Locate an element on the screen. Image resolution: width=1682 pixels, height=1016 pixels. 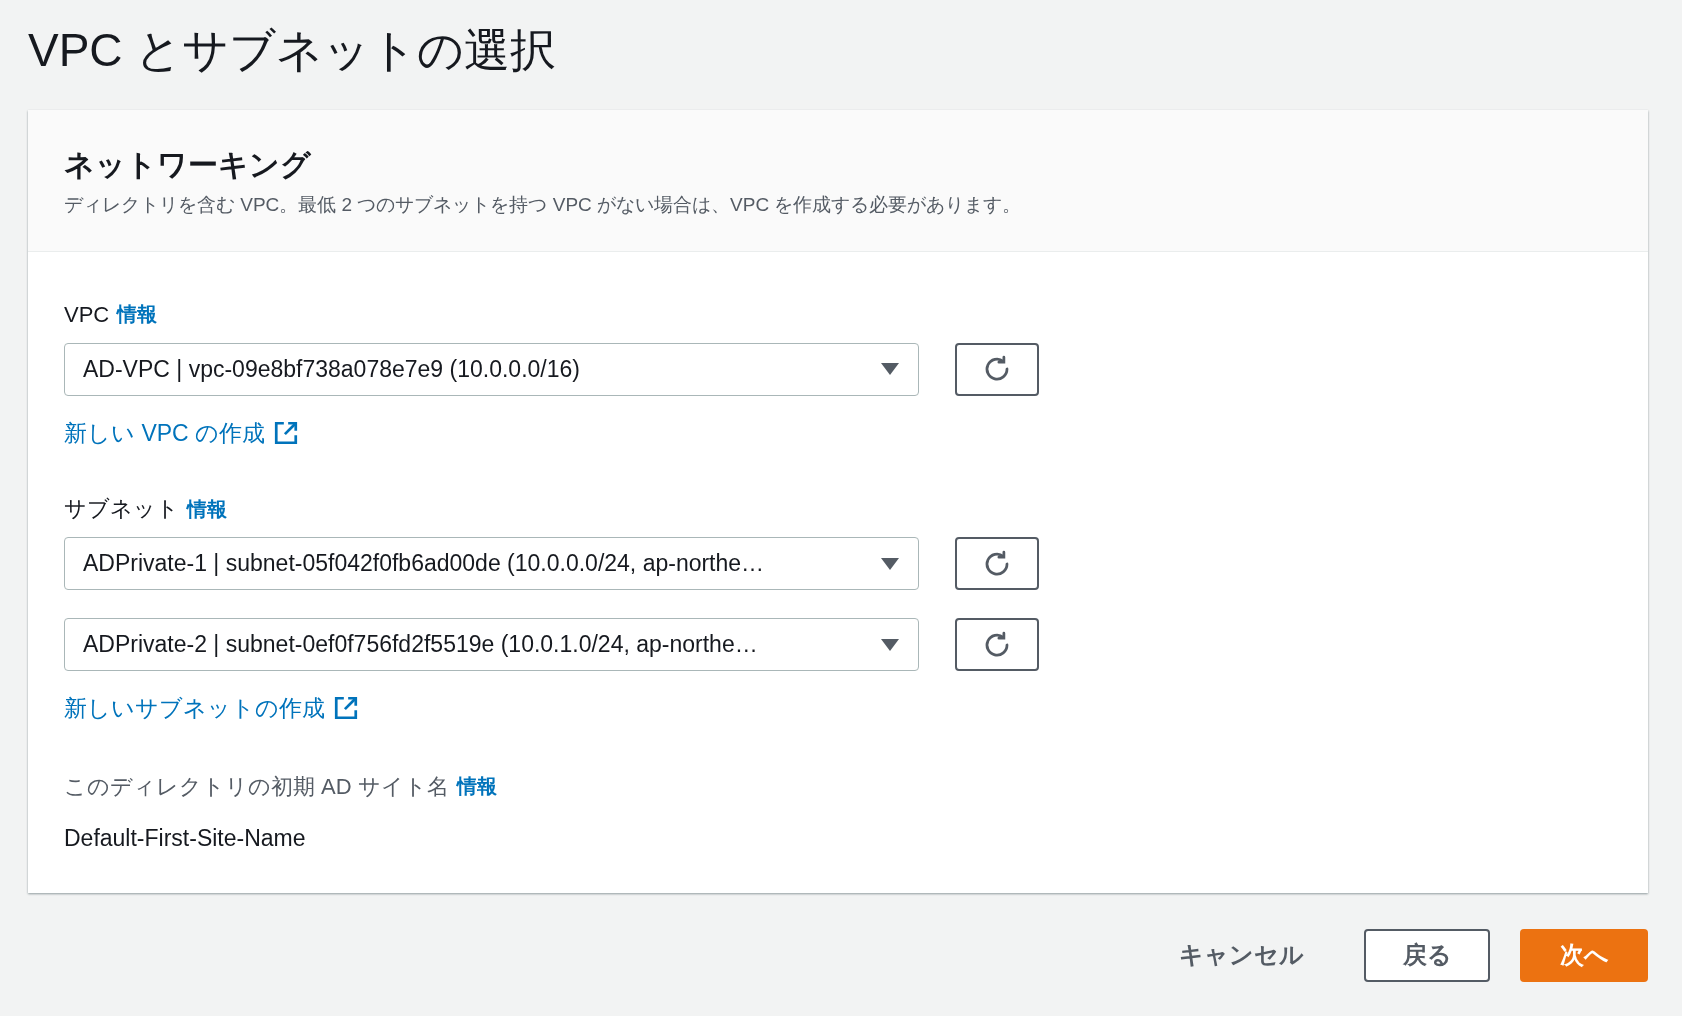
page-title: VPC とサブネットの選択 is located at coordinates (293, 50).